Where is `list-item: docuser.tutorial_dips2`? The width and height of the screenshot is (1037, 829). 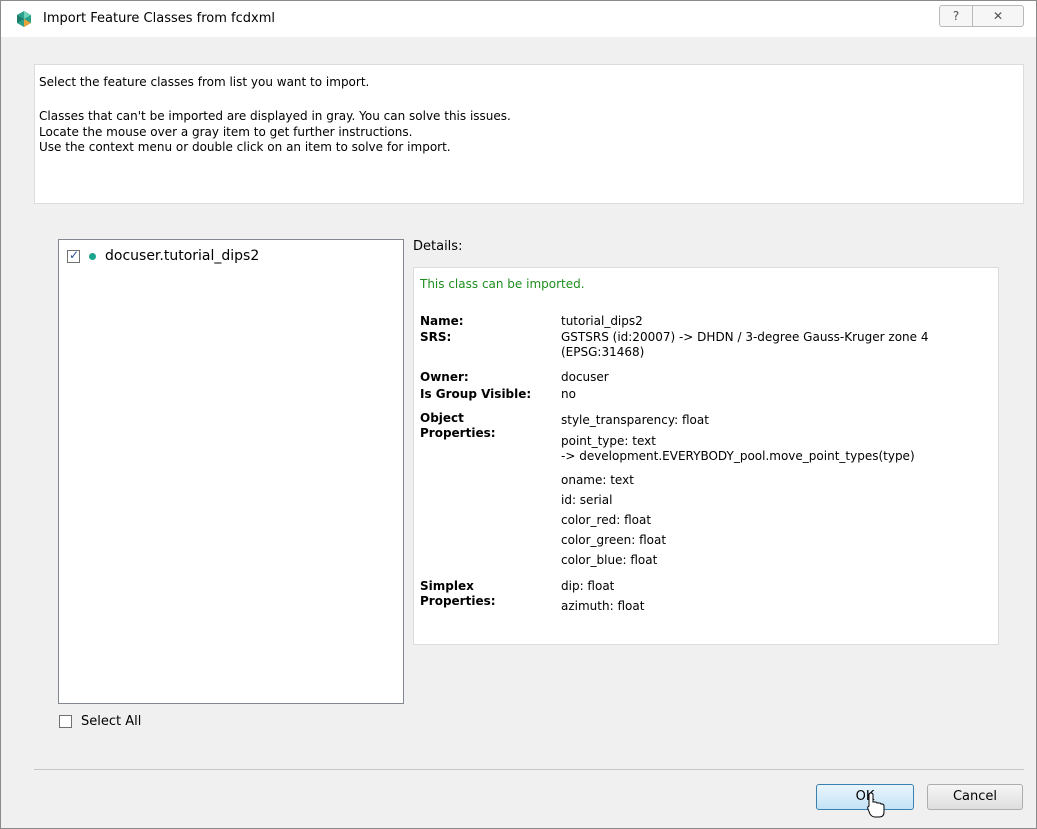
list-item: docuser.tutorial_dips2 is located at coordinates (163, 256).